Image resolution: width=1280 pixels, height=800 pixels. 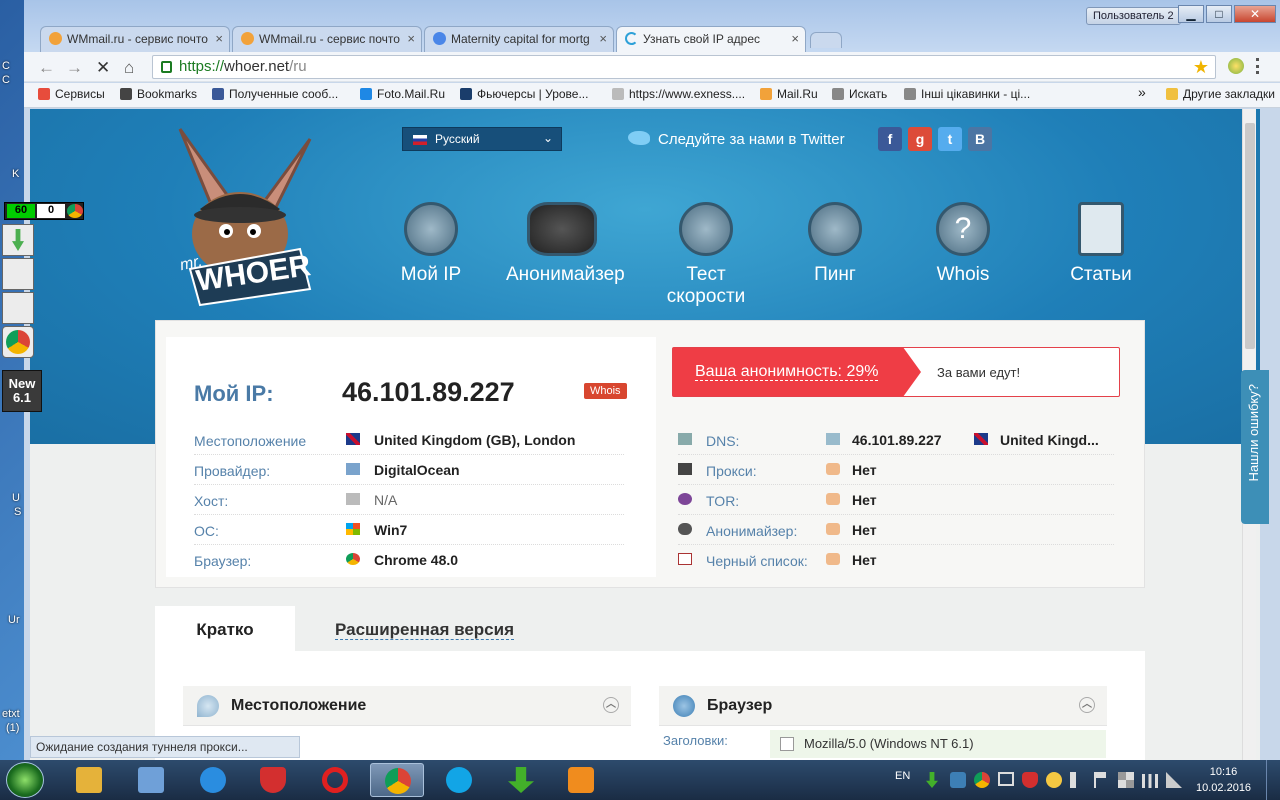 What do you see at coordinates (71, 94) in the screenshot?
I see `bookmark-item: Сервисы` at bounding box center [71, 94].